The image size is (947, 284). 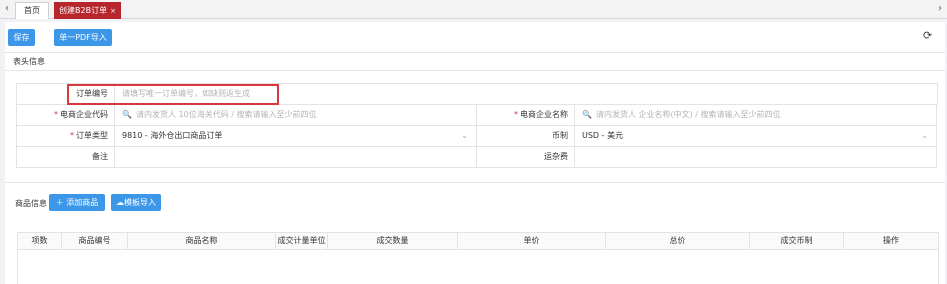 I want to click on refresh-icon: ⟳, so click(x=927, y=35).